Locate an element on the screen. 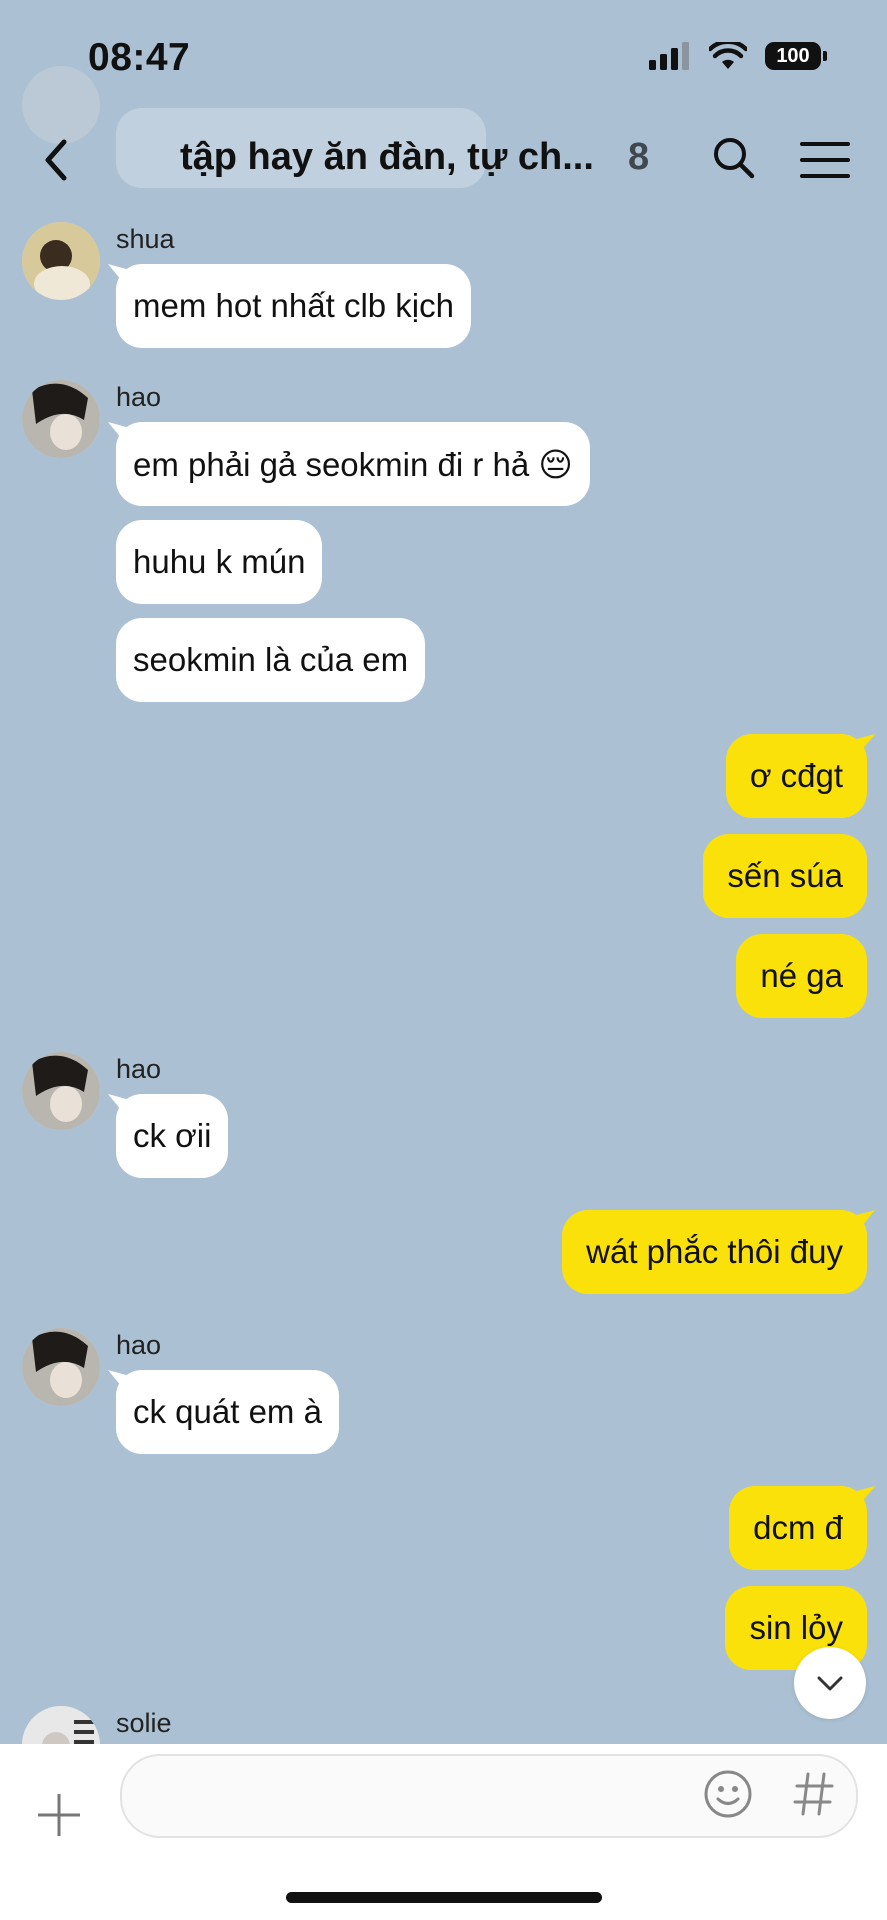 This screenshot has width=887, height=1920. emoji-icon is located at coordinates (728, 1794).